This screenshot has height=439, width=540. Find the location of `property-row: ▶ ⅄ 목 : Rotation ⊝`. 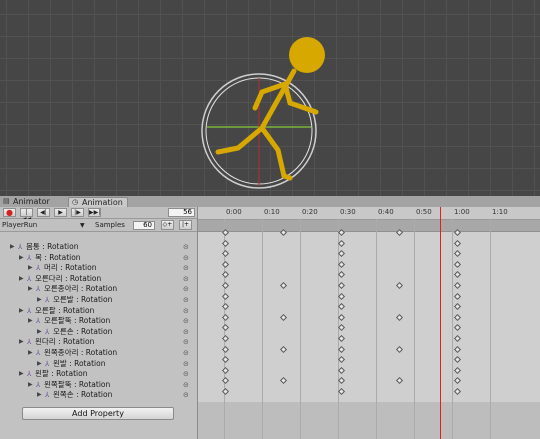

property-row: ▶ ⅄ 목 : Rotation ⊝ is located at coordinates (98, 258).